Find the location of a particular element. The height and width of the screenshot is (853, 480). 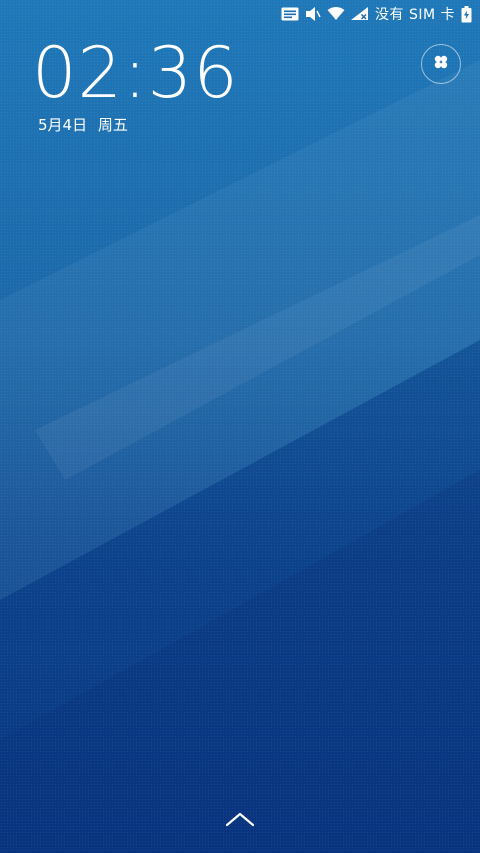

four-petal-flower-icon is located at coordinates (441, 64).